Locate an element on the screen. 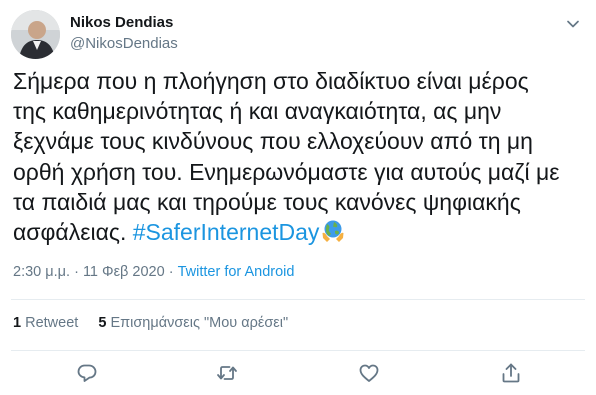 Image resolution: width=596 pixels, height=395 pixels. author-handle: @NikosDendias is located at coordinates (124, 43).